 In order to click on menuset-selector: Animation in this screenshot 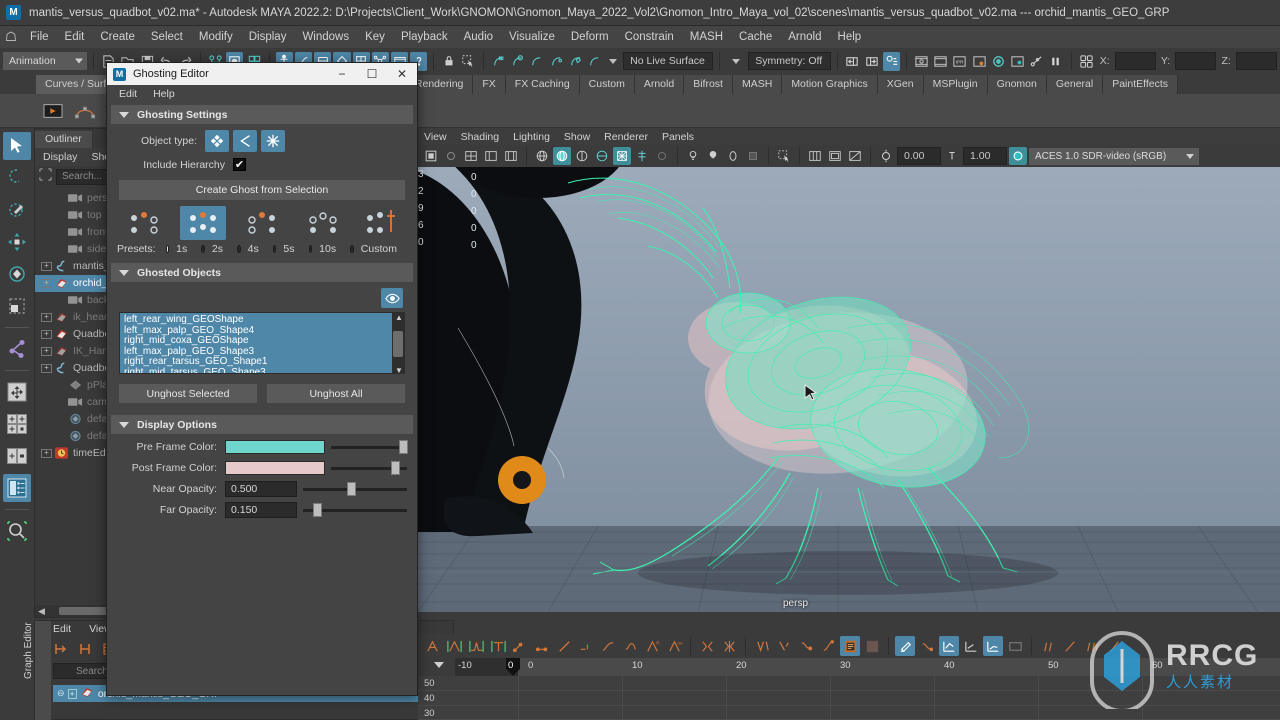, I will do `click(45, 61)`.